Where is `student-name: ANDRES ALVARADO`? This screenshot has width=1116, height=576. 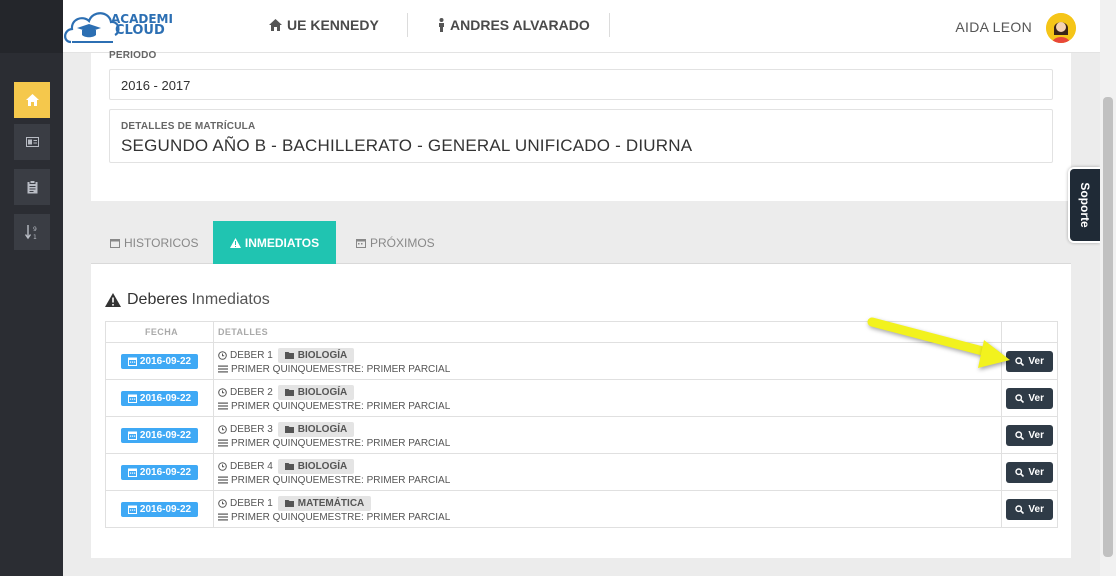
student-name: ANDRES ALVARADO is located at coordinates (520, 25).